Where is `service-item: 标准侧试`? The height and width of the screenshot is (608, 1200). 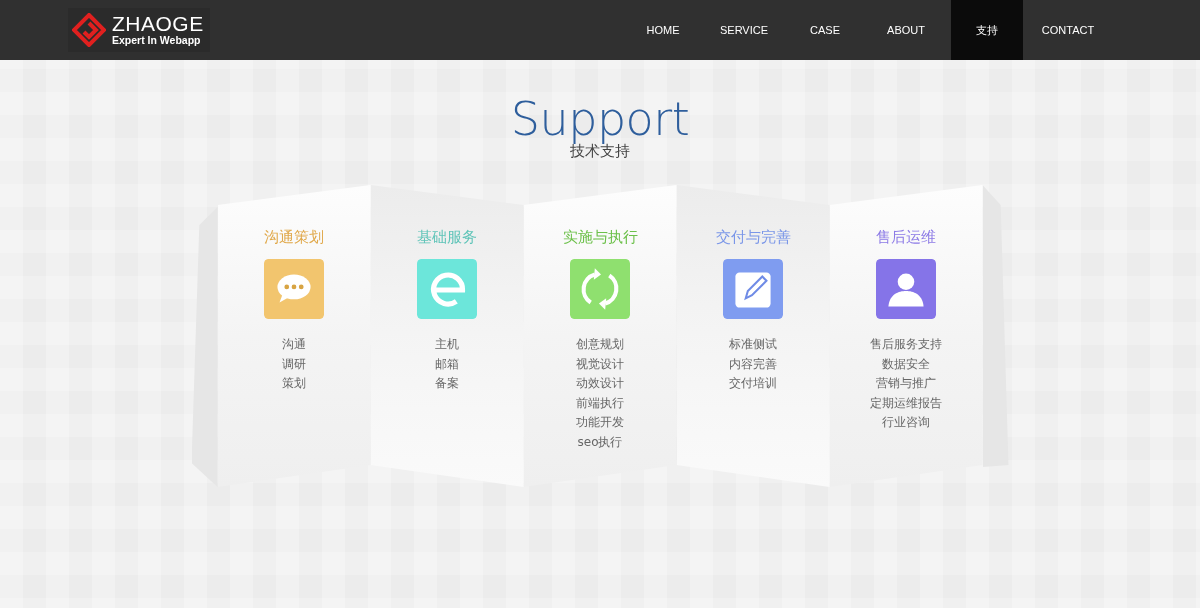
service-item: 标准侧试 is located at coordinates (753, 344).